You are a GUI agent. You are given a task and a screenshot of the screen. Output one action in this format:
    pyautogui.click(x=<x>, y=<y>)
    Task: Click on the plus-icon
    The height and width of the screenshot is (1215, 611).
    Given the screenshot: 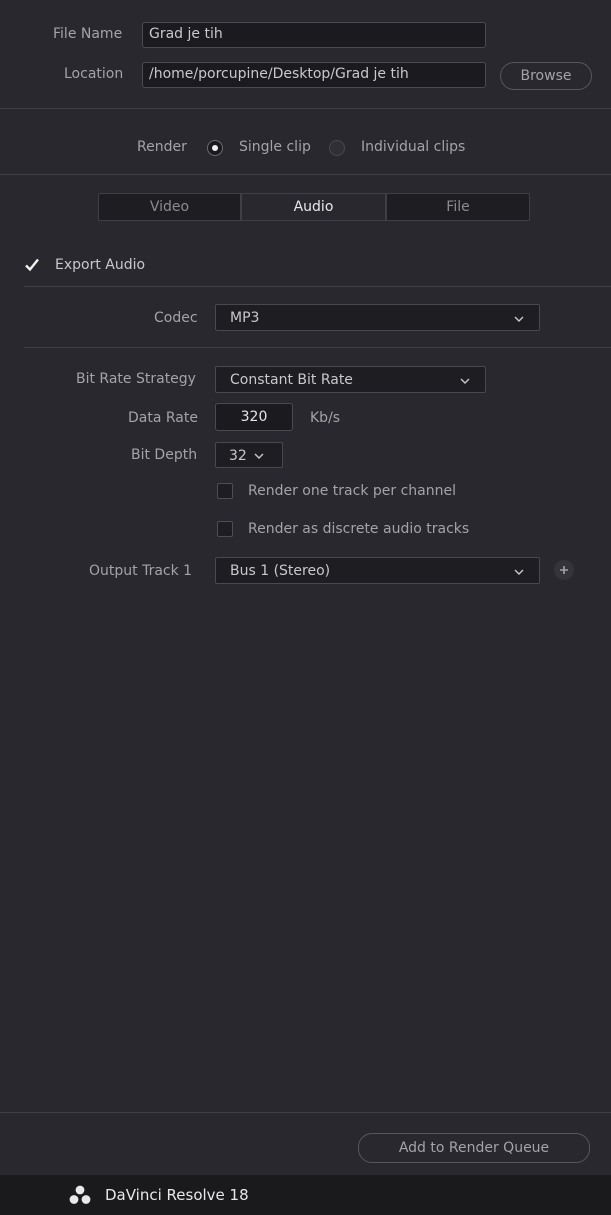 What is the action you would take?
    pyautogui.click(x=564, y=570)
    